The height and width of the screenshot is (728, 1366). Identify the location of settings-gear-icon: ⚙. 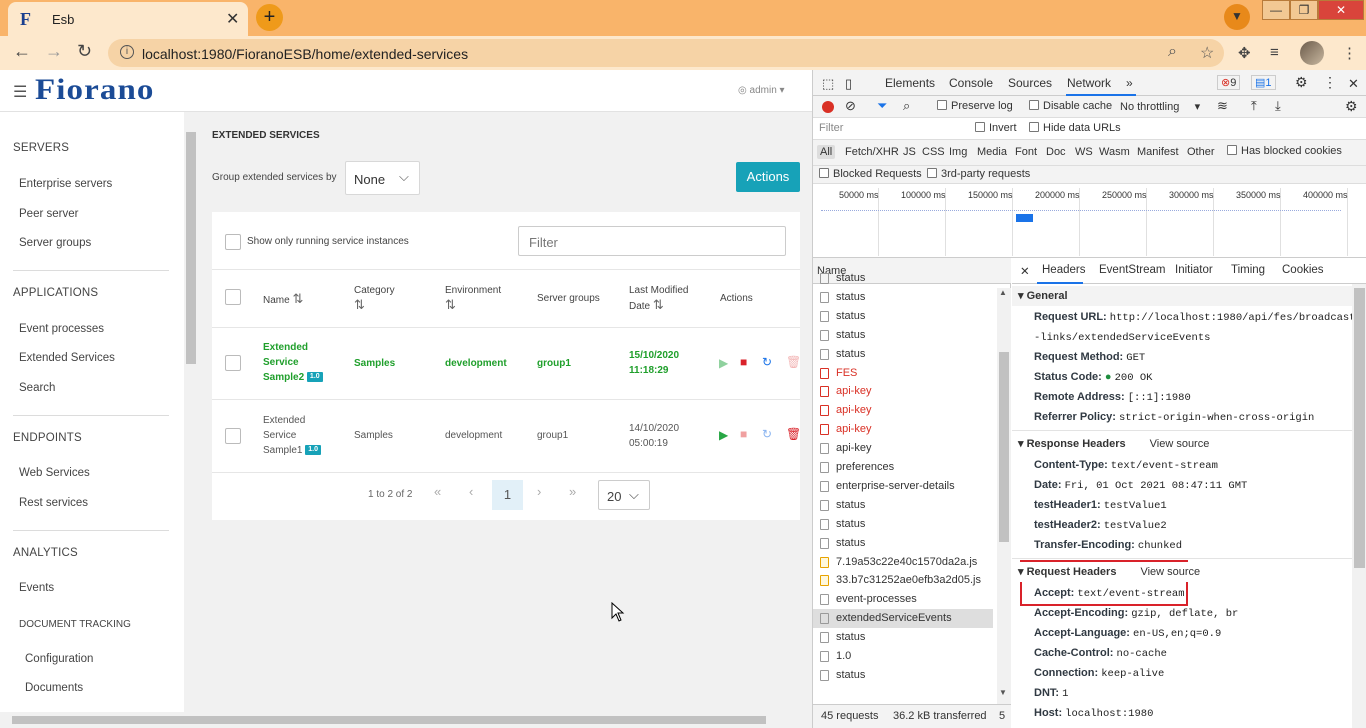
(1301, 82).